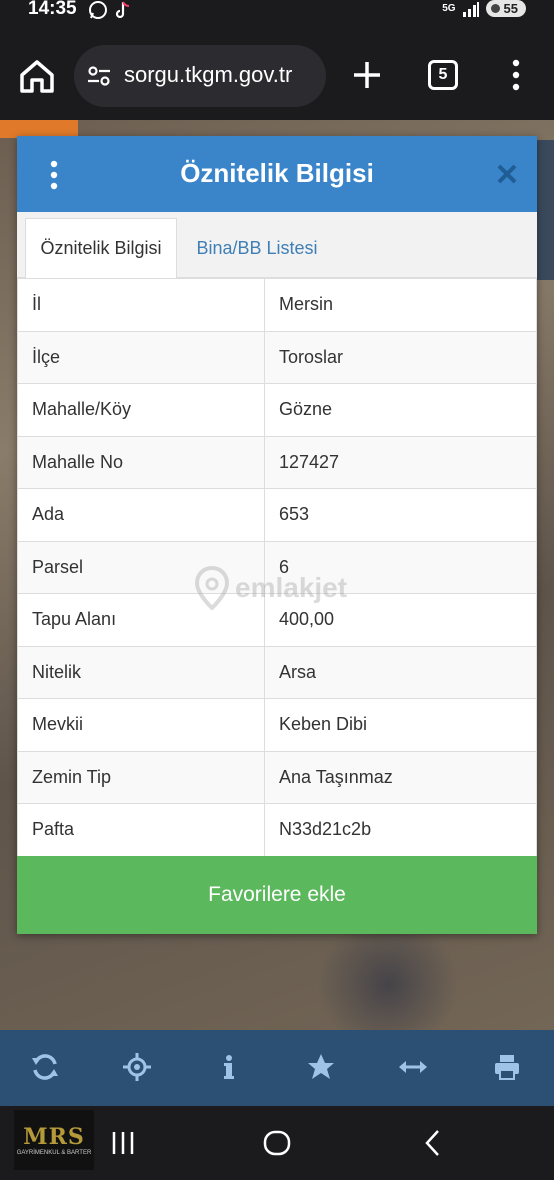 The image size is (554, 1180). I want to click on map-toolbar, so click(277, 1068).